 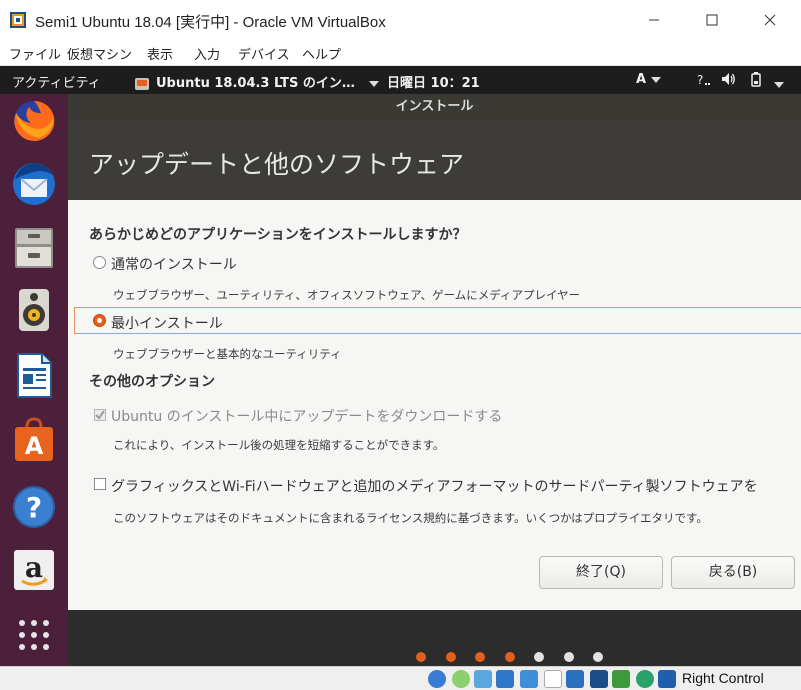 I want to click on amazon-icon: a, so click(x=34, y=570).